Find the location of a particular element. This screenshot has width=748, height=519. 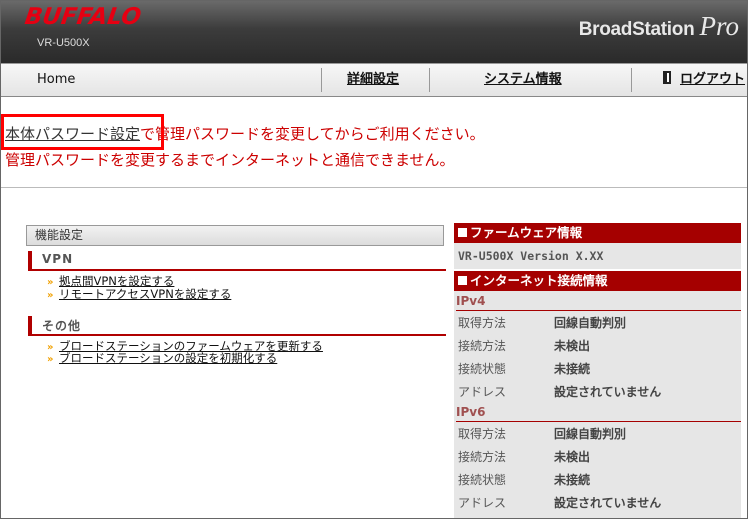

firmware-info-box: VR-U500X Version X.XX is located at coordinates (597, 256).